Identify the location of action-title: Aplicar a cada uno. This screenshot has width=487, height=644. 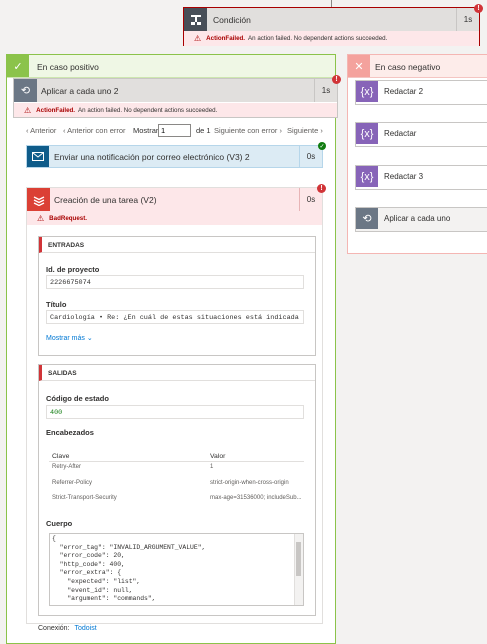
(417, 218).